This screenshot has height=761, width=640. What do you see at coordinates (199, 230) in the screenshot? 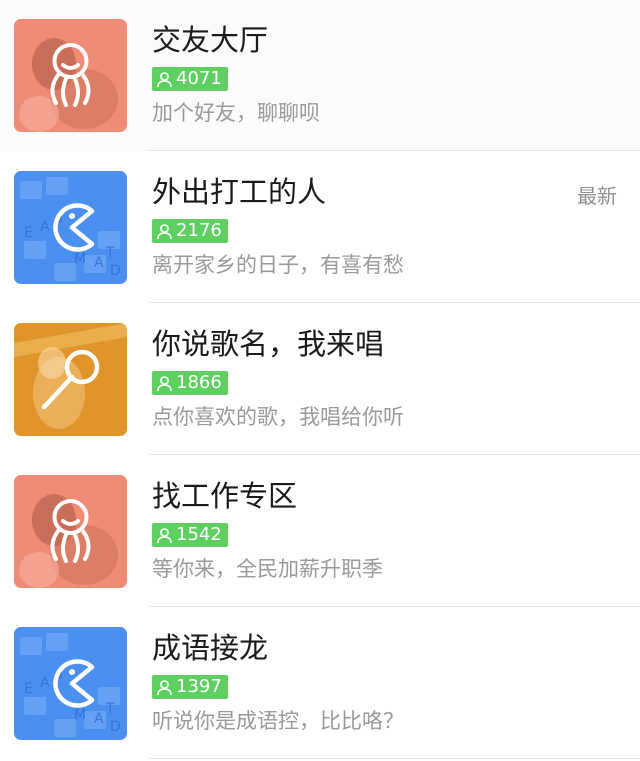
I see `member-count: 2176` at bounding box center [199, 230].